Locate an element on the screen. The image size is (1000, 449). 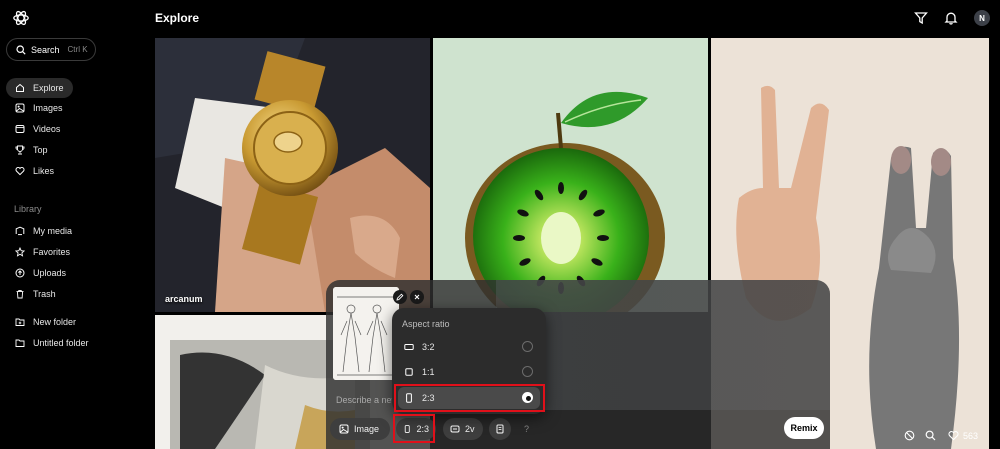
sidebar-item-label: Images is located at coordinates (48, 108).